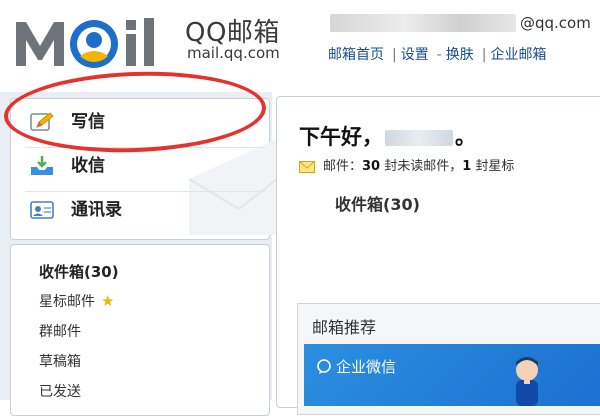  I want to click on account-name-masked, so click(423, 23).